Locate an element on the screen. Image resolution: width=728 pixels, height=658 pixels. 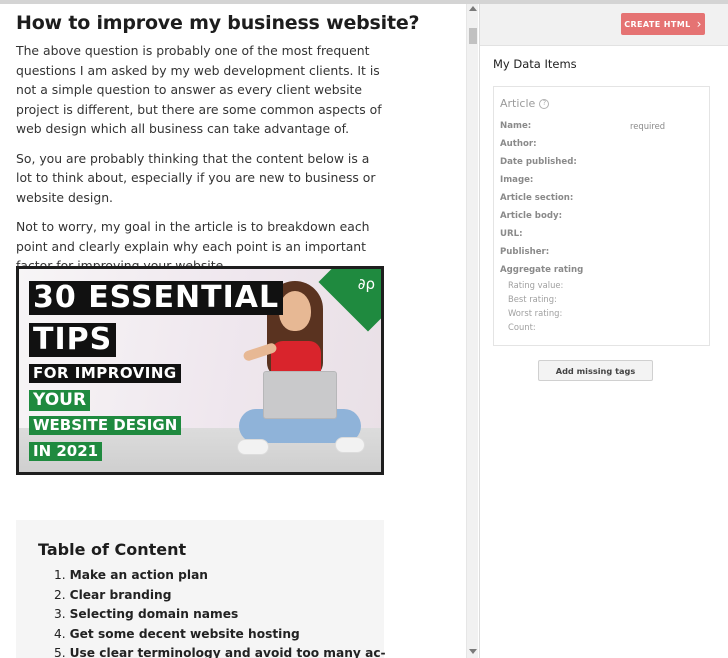
property-aggregate-rating: Aggregate rating is located at coordinates (541, 270).